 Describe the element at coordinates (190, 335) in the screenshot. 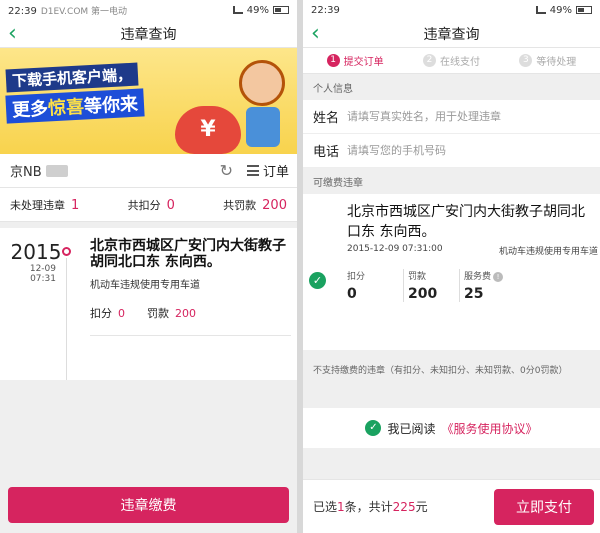

I see `divider` at that location.